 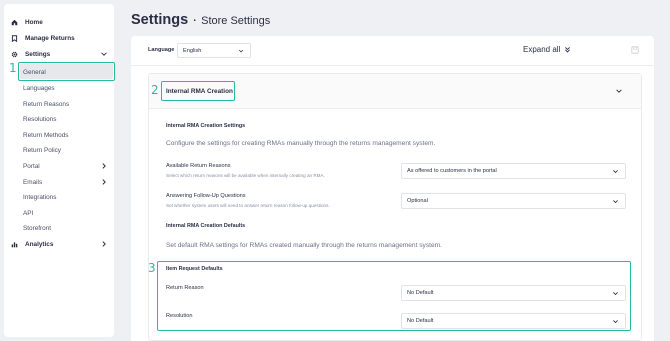 I want to click on sidebar-item-label: Storefront, so click(x=37, y=228).